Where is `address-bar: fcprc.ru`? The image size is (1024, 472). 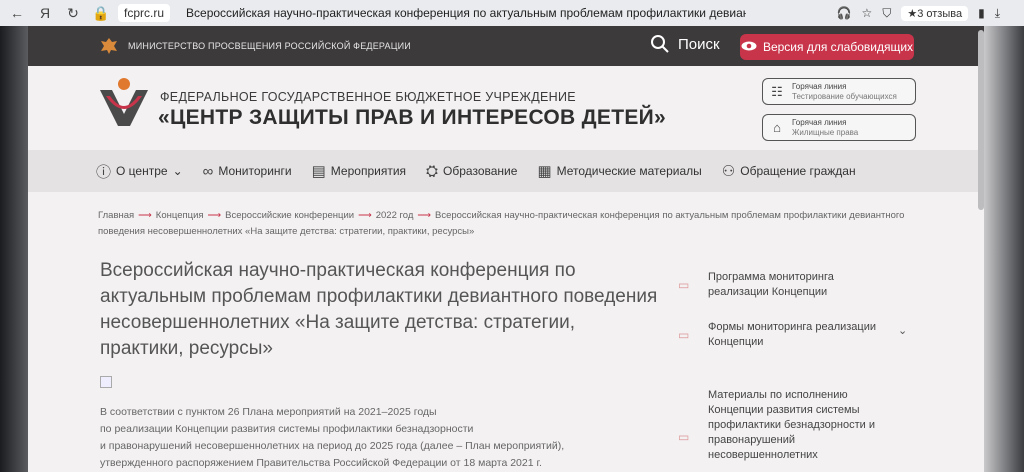
address-bar: fcprc.ru is located at coordinates (144, 13).